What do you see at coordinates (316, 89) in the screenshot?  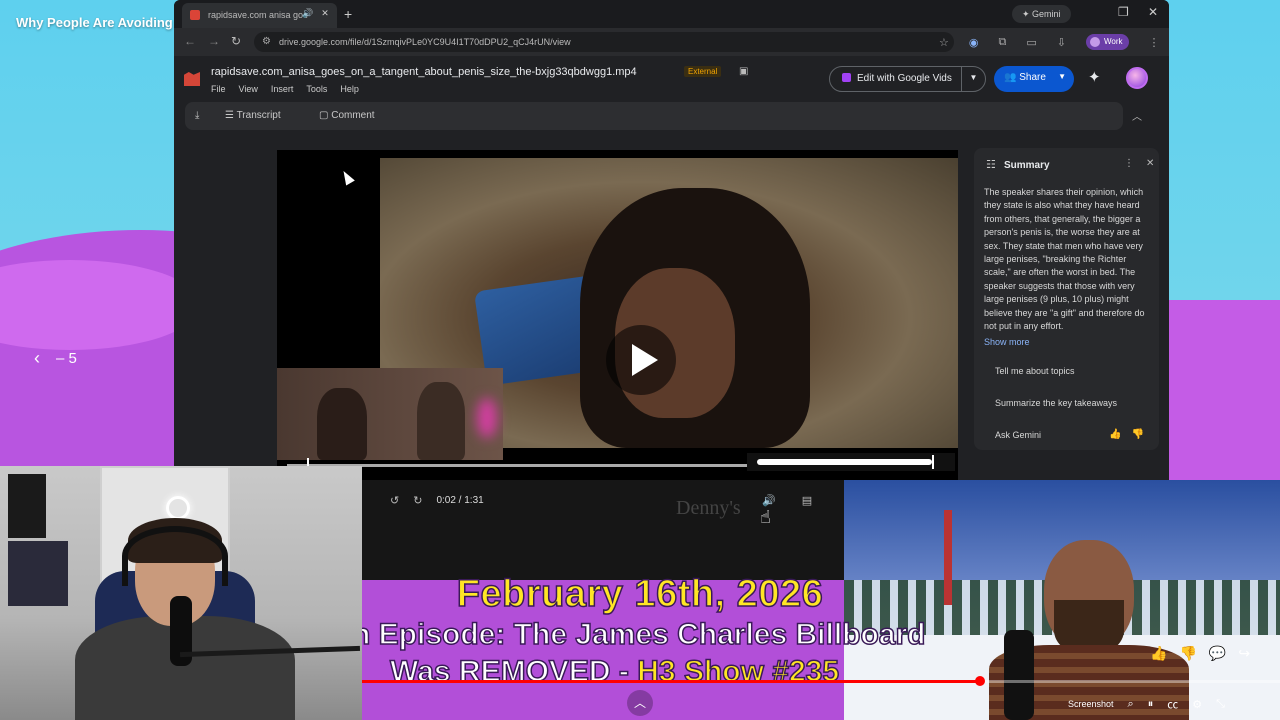 I see `menu-tools: Tools` at bounding box center [316, 89].